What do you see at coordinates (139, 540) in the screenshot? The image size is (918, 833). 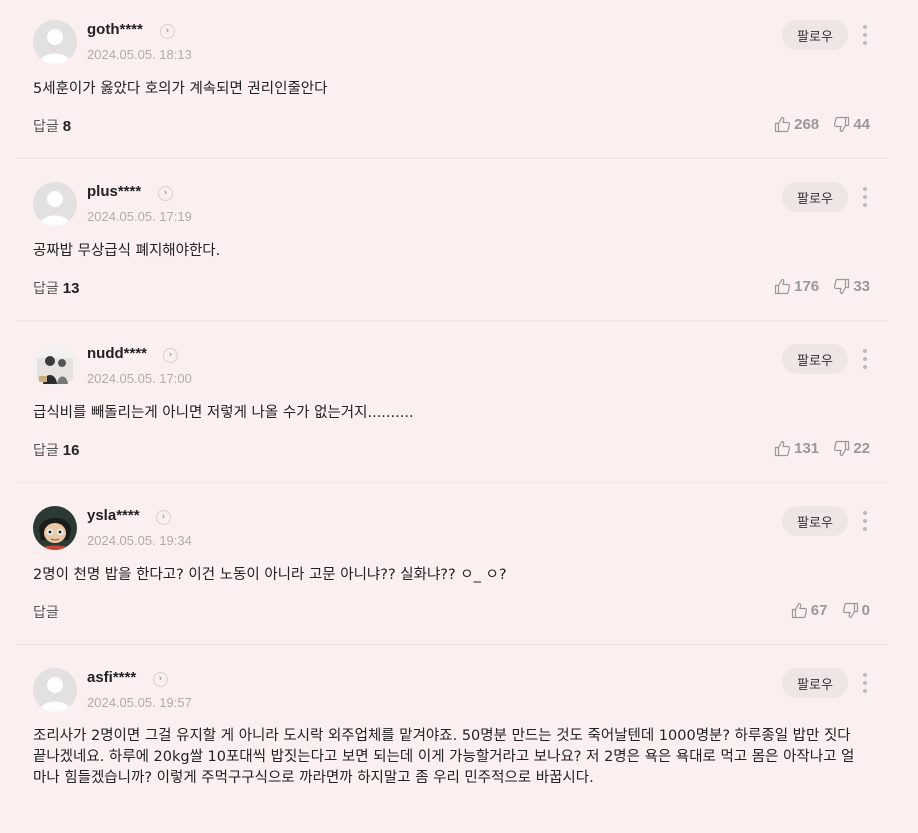 I see `comment-date: 2024.05.05. 19:34` at bounding box center [139, 540].